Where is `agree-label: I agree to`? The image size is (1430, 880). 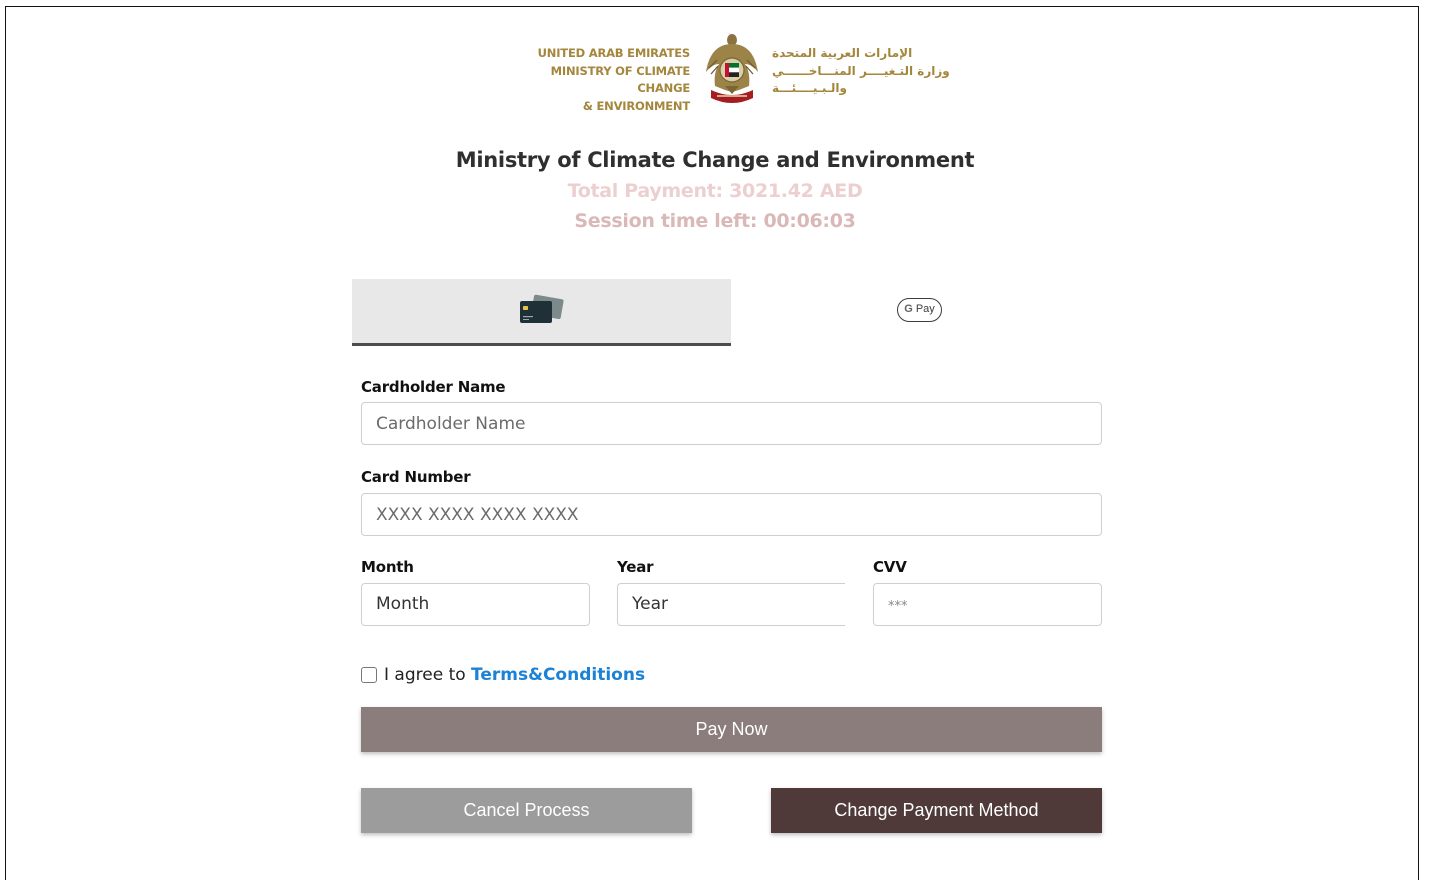
agree-label: I agree to is located at coordinates (428, 675).